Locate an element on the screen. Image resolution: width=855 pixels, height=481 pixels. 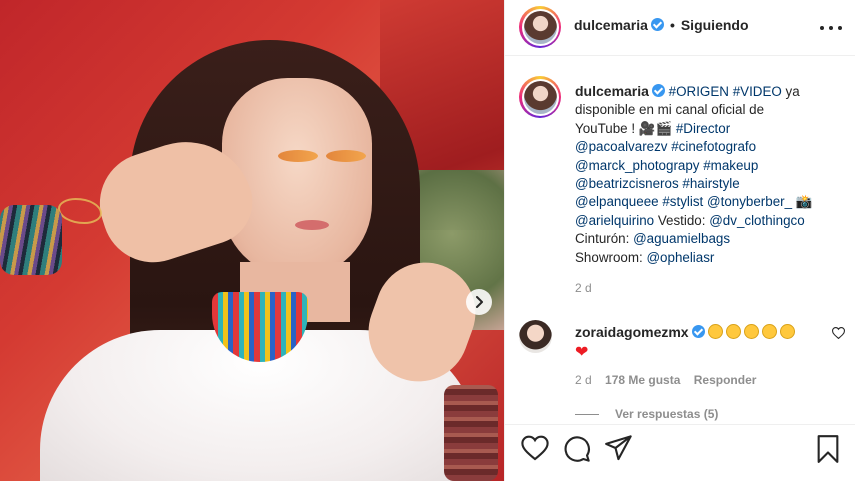
caption-username: dulcemaria is located at coordinates (612, 91).